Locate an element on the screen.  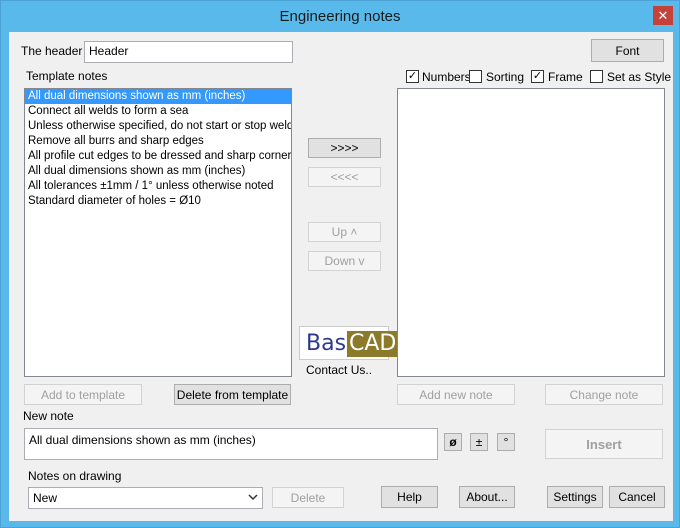
header-input: Header is located at coordinates (188, 52).